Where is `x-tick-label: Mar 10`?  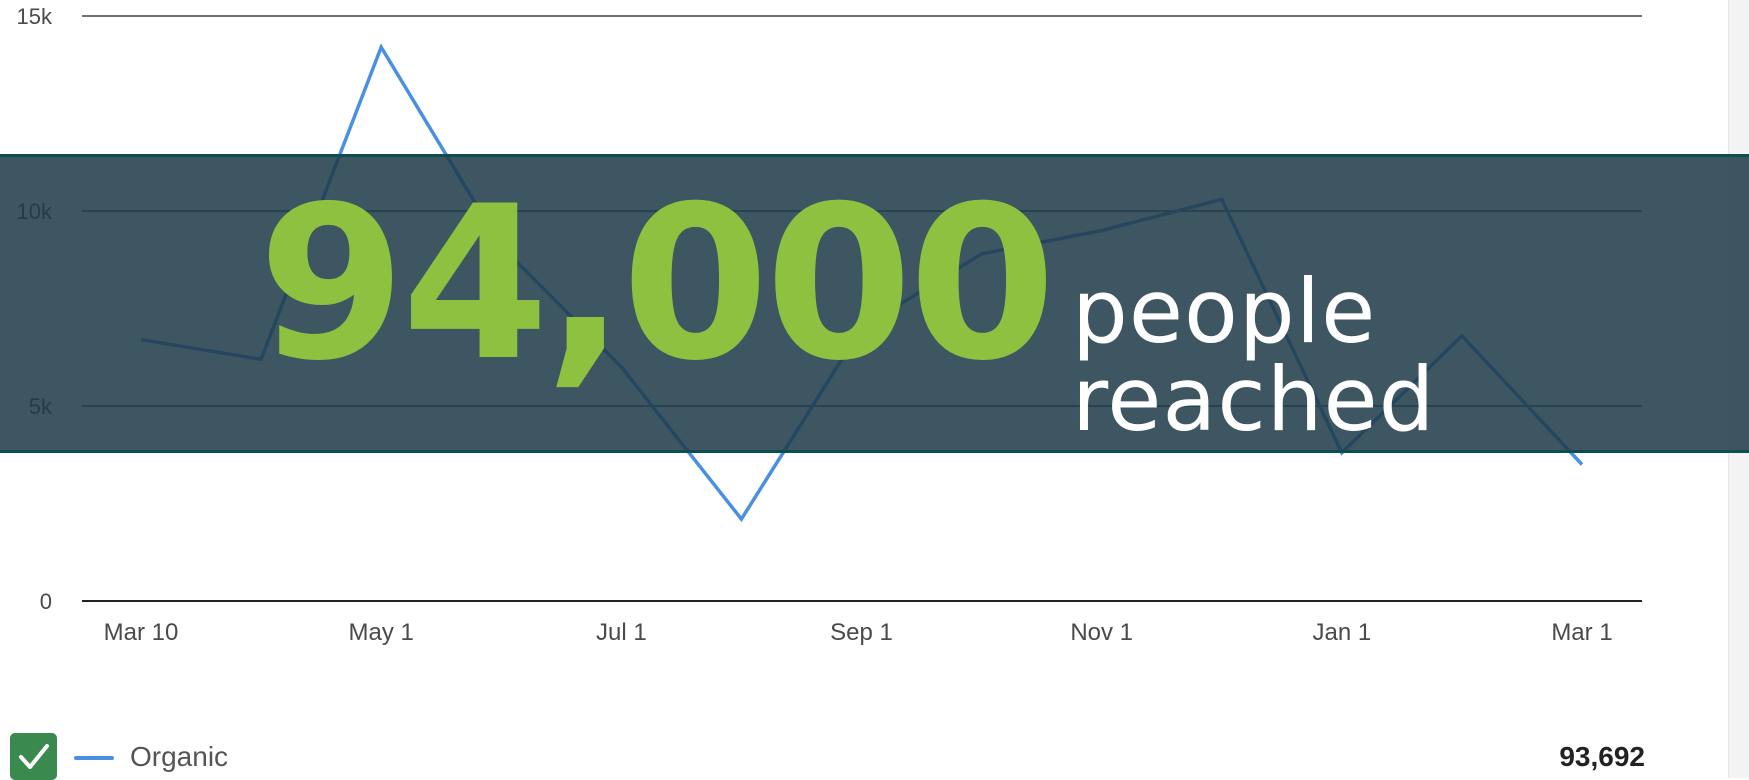
x-tick-label: Mar 10 is located at coordinates (141, 632).